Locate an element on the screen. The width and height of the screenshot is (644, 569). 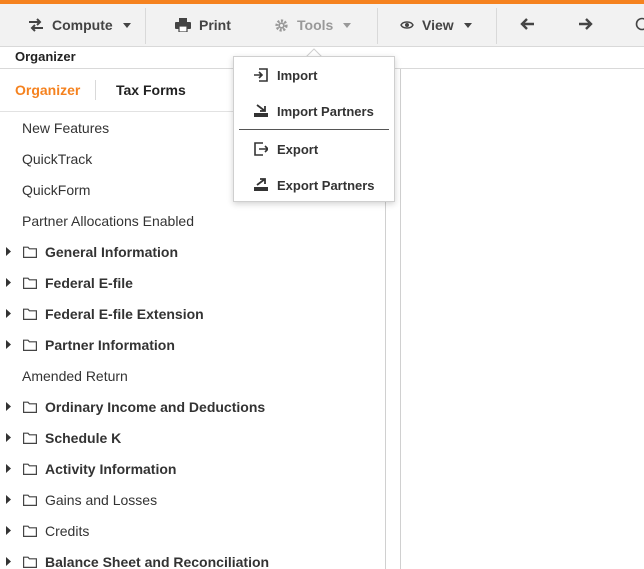
tree-item-label: Federal E-file Extension is located at coordinates (124, 313).